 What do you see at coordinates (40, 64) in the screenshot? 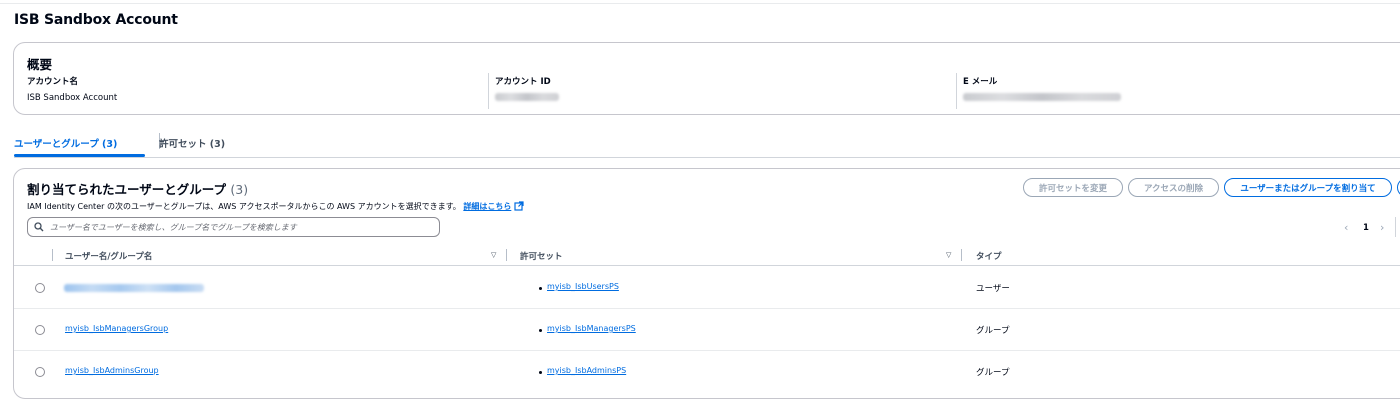
I see `overview-title: 概要` at bounding box center [40, 64].